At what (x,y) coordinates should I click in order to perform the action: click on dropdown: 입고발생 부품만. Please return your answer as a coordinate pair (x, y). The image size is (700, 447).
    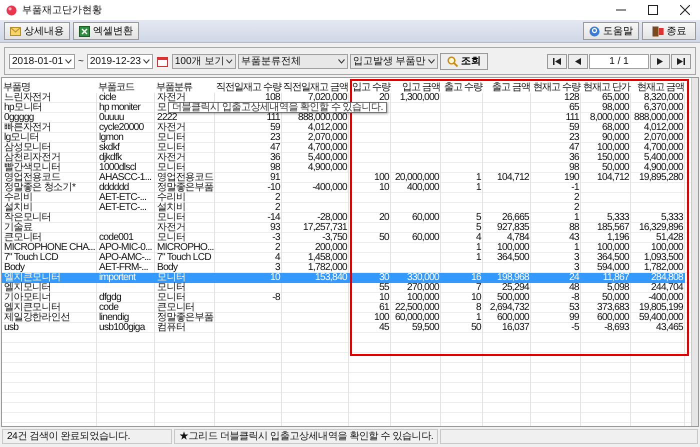
    Looking at the image, I should click on (394, 61).